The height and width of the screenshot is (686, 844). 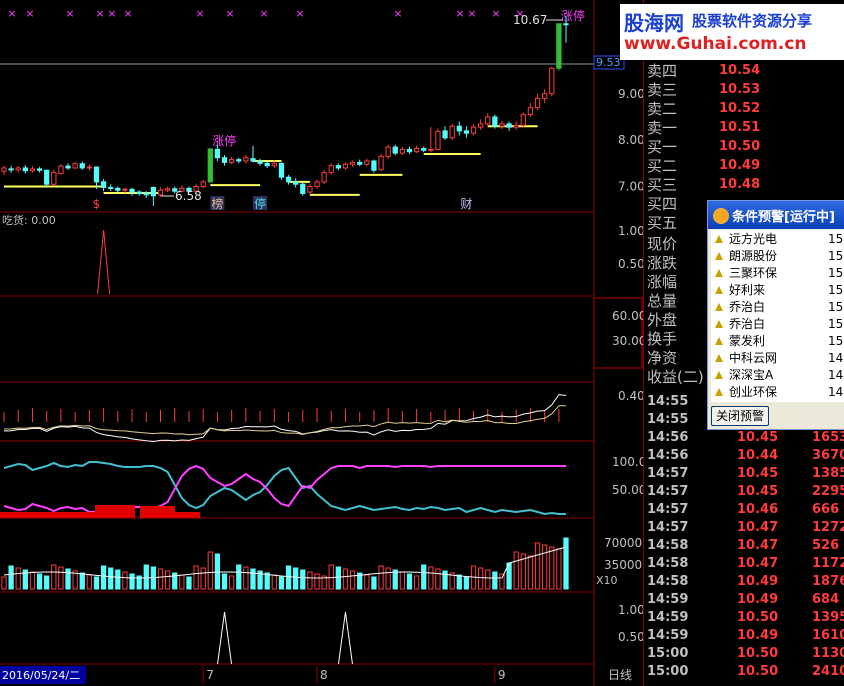 What do you see at coordinates (675, 377) in the screenshot?
I see `quote-field-label: 收益(二)` at bounding box center [675, 377].